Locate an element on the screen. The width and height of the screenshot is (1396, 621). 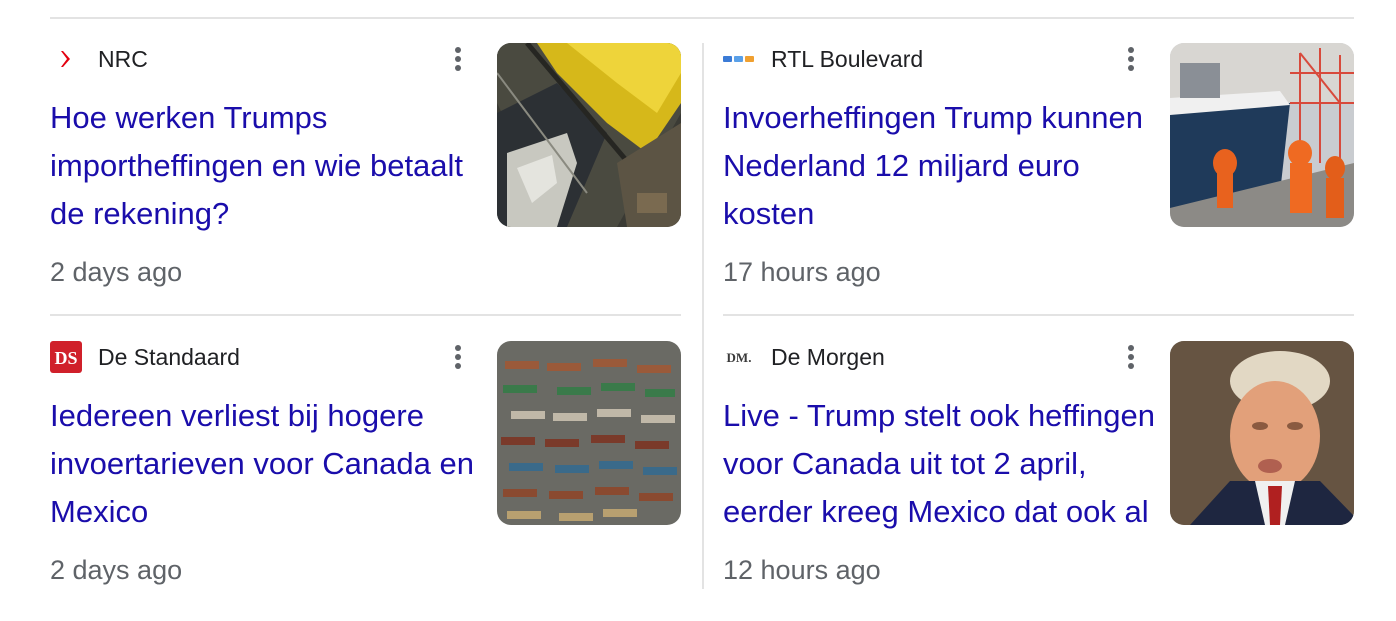
article-age: 17 hours ago is located at coordinates (802, 272).